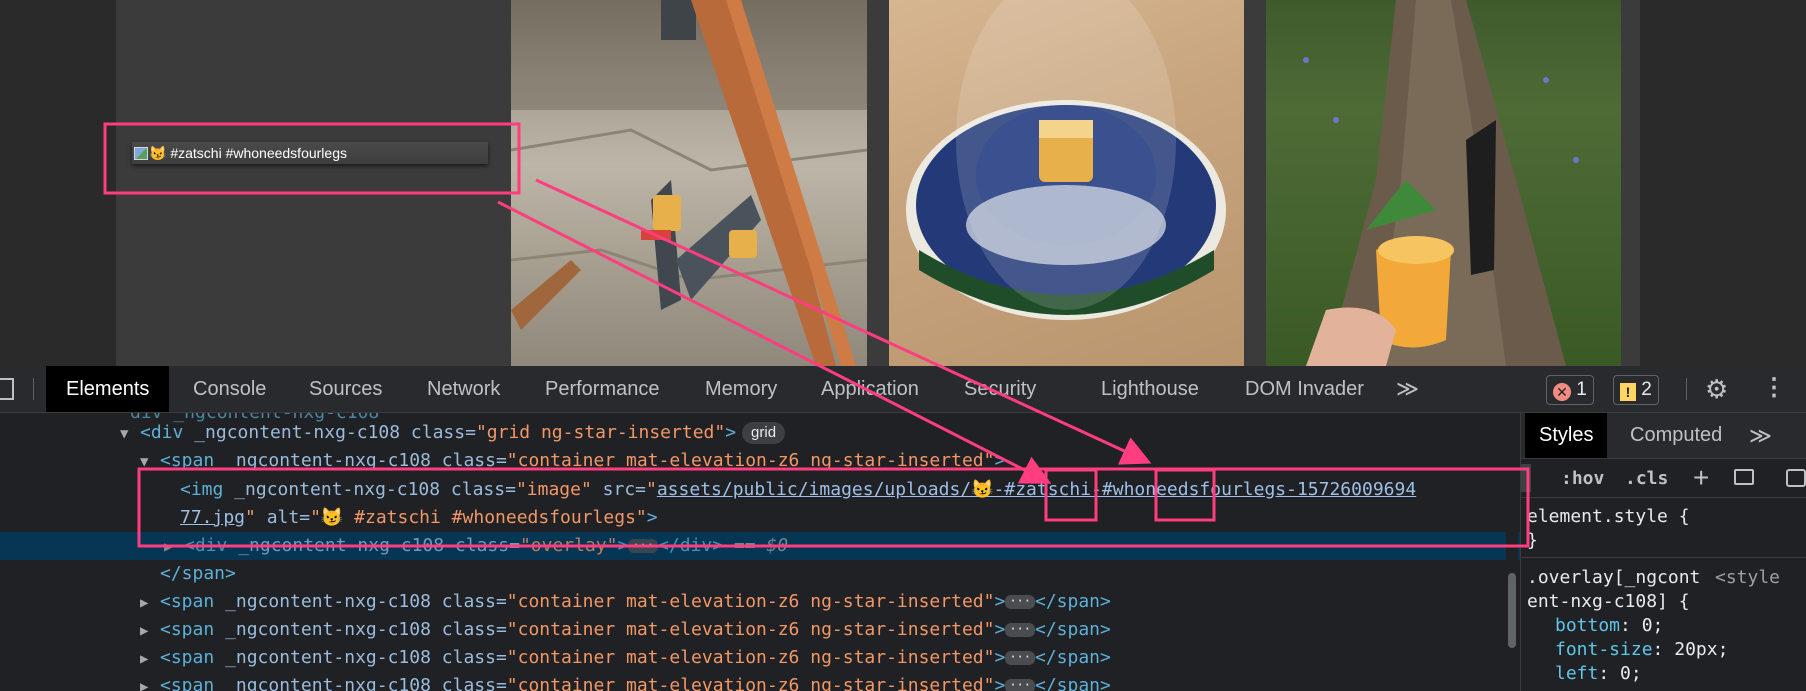 The image size is (1806, 691). What do you see at coordinates (108, 389) in the screenshot?
I see `tab-elements: Elements` at bounding box center [108, 389].